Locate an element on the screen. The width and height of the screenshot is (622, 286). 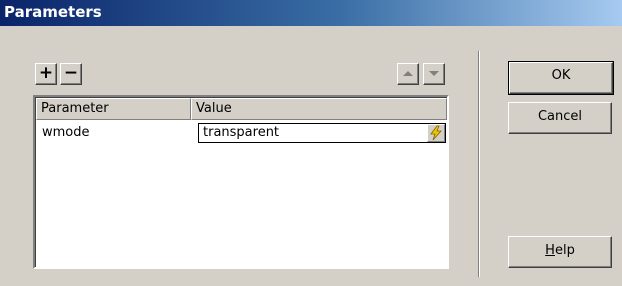
move-up-button is located at coordinates (408, 74).